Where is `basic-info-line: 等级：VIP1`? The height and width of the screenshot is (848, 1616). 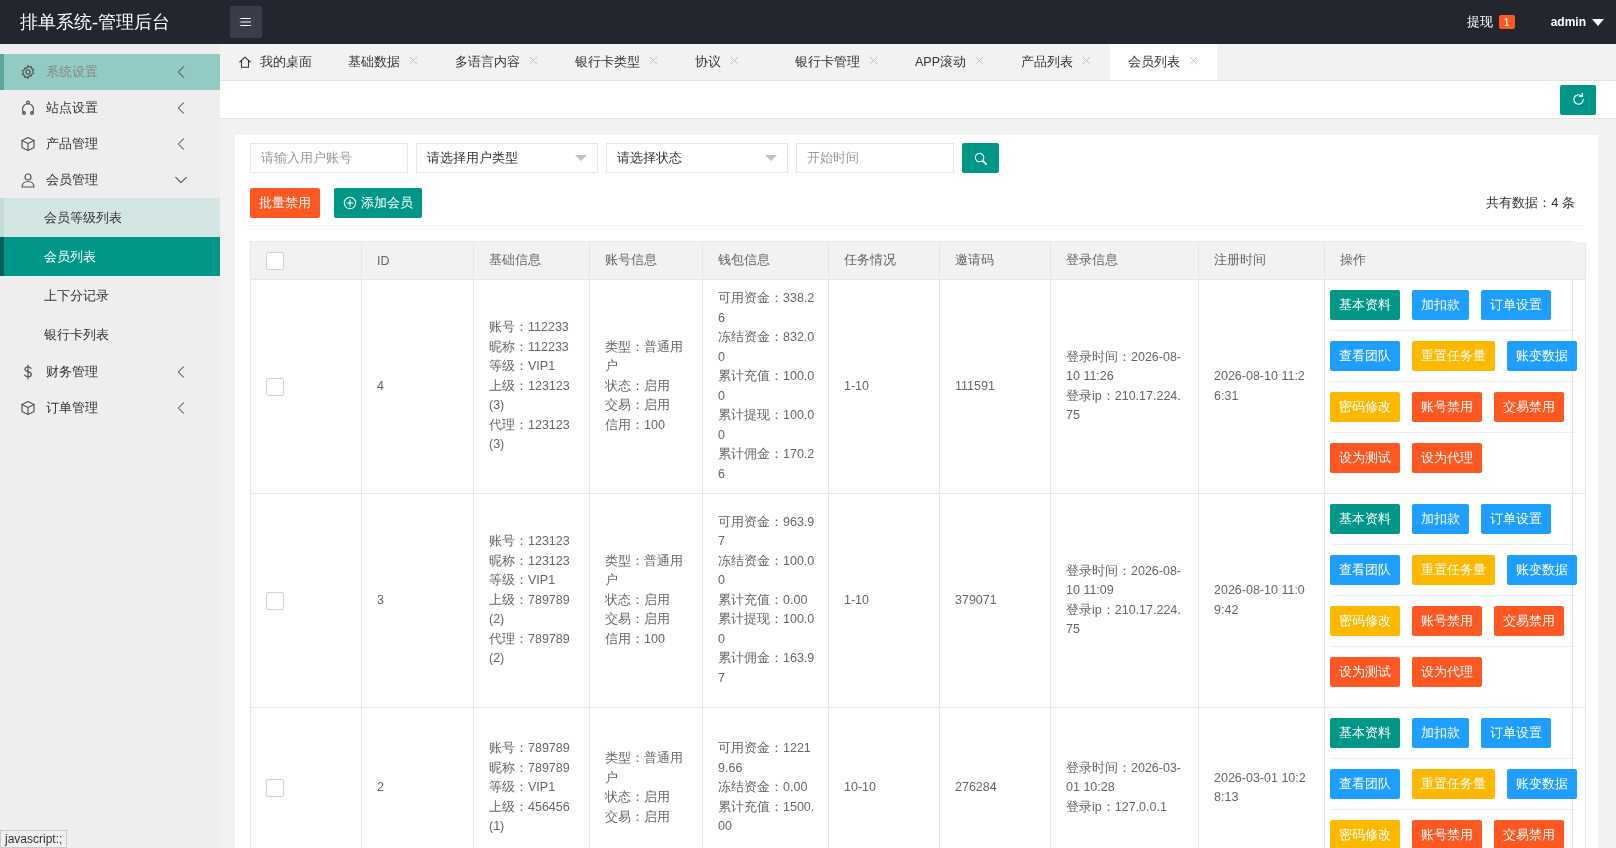 basic-info-line: 等级：VIP1 is located at coordinates (523, 581).